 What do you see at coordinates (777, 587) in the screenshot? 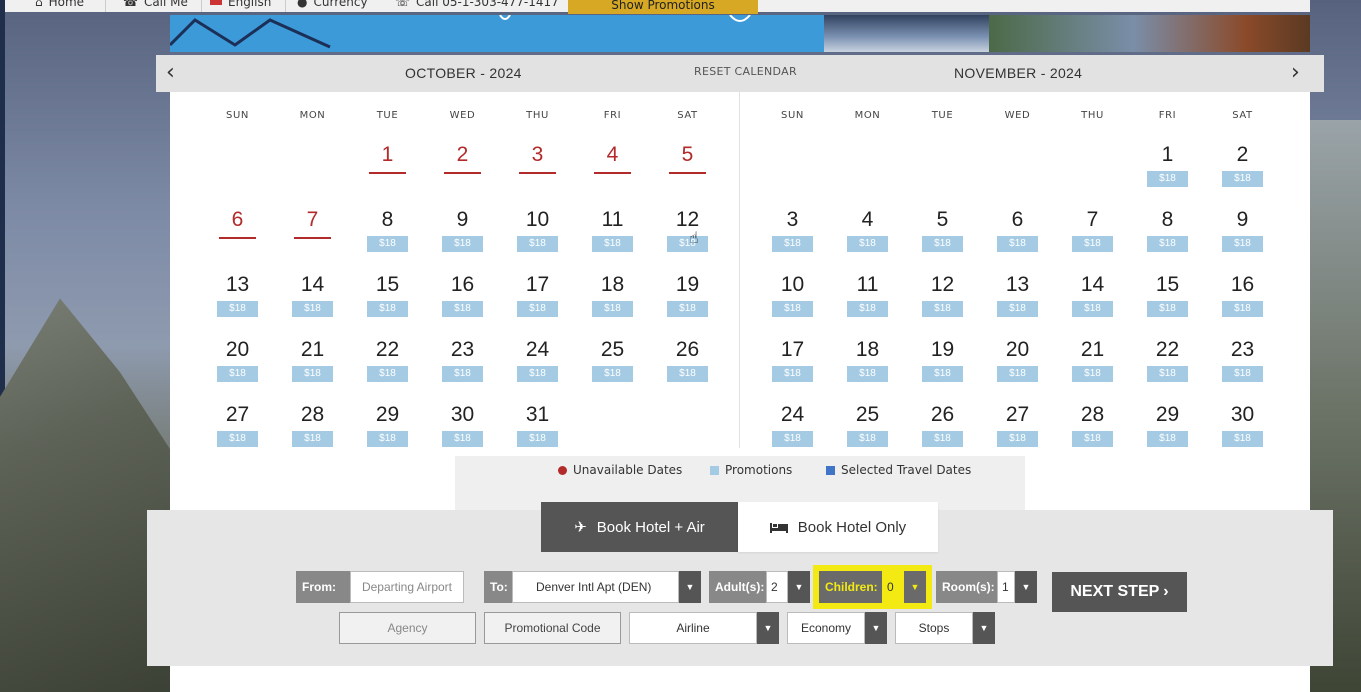
I see `adults-select: 2` at bounding box center [777, 587].